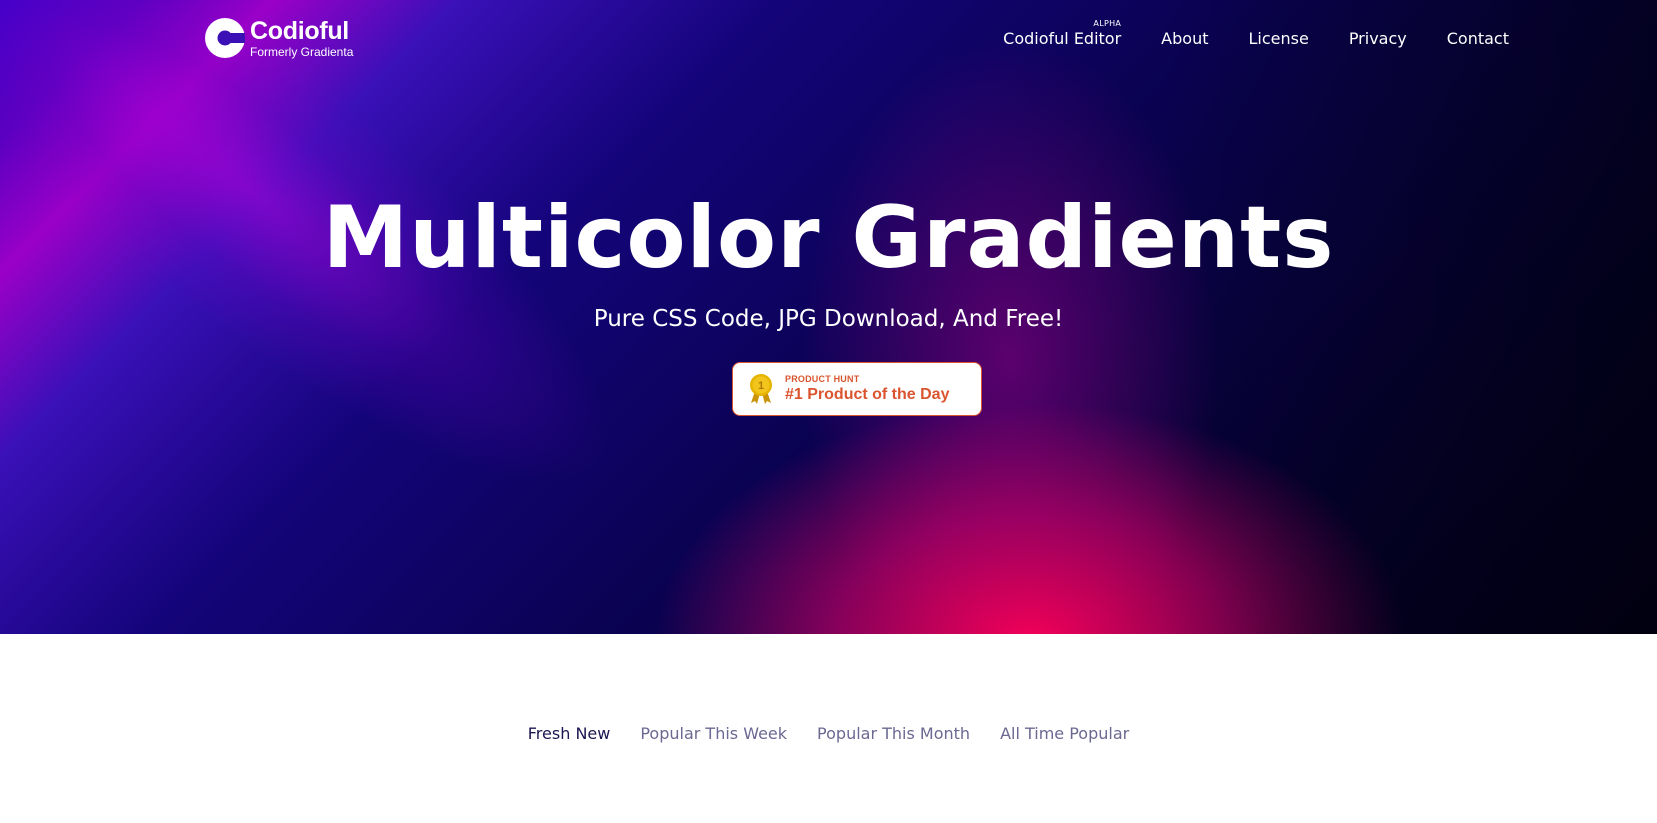 The width and height of the screenshot is (1657, 823). I want to click on nav-item-codioful-editor: ALPHA Codioful Editor, so click(1062, 33).